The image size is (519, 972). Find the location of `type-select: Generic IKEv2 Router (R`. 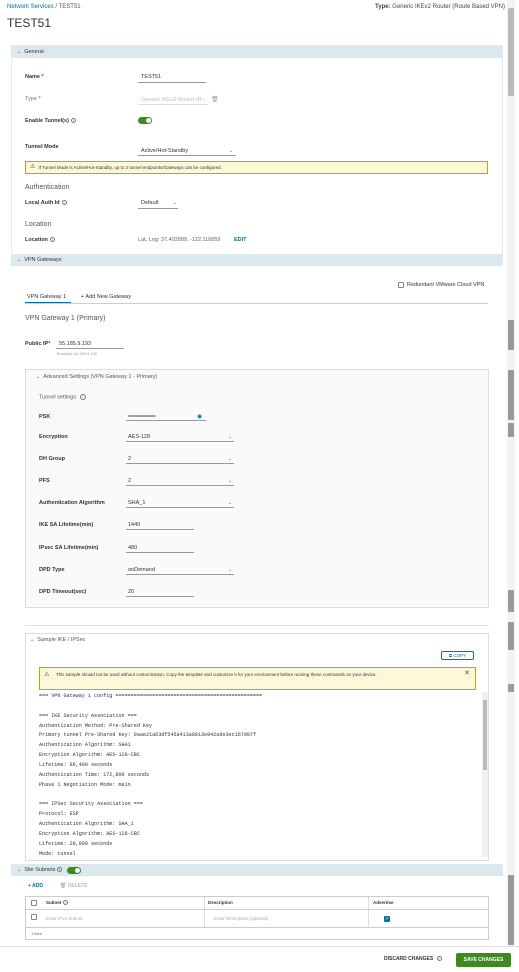

type-select: Generic IKEv2 Router (R is located at coordinates (171, 100).